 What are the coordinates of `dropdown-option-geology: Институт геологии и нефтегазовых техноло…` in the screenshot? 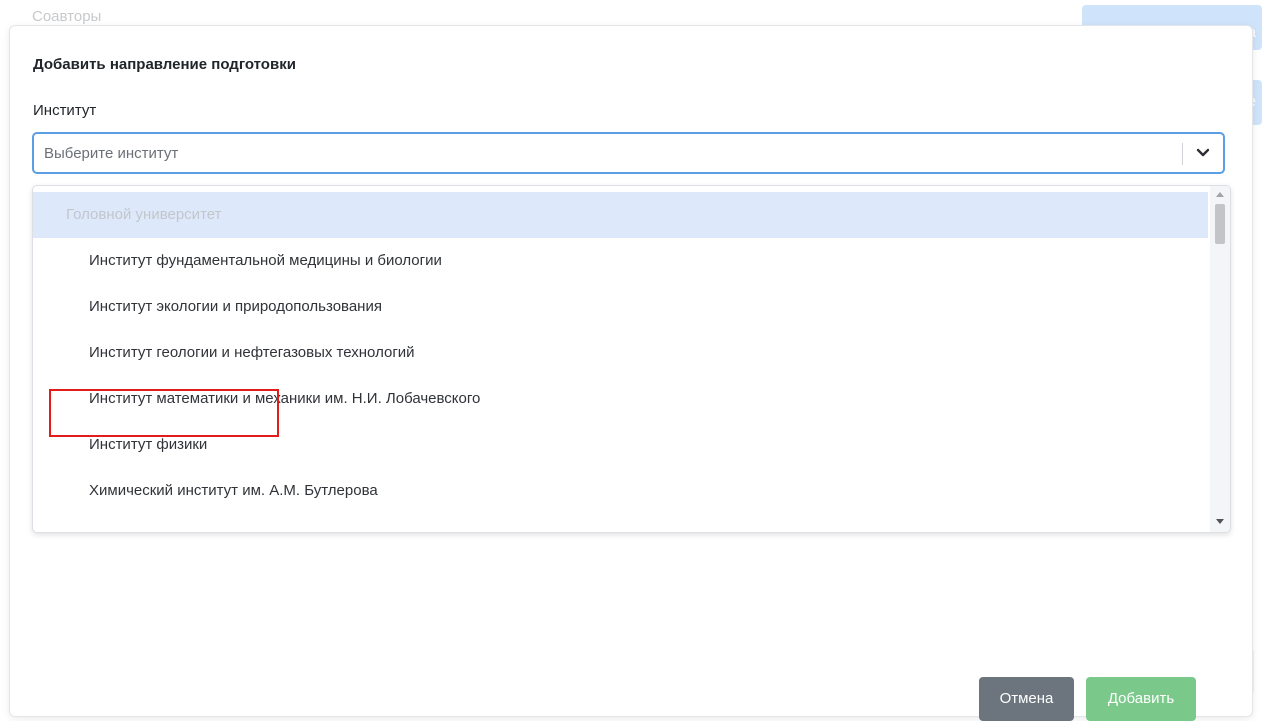 It's located at (620, 353).